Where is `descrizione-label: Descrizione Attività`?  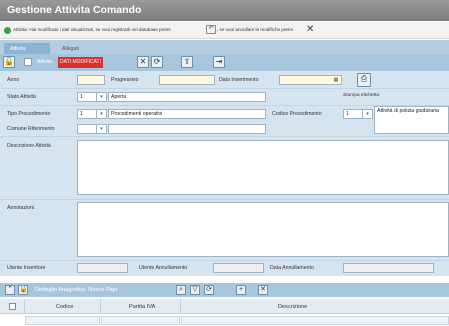
descrizione-label: Descrizione Attività is located at coordinates (29, 146).